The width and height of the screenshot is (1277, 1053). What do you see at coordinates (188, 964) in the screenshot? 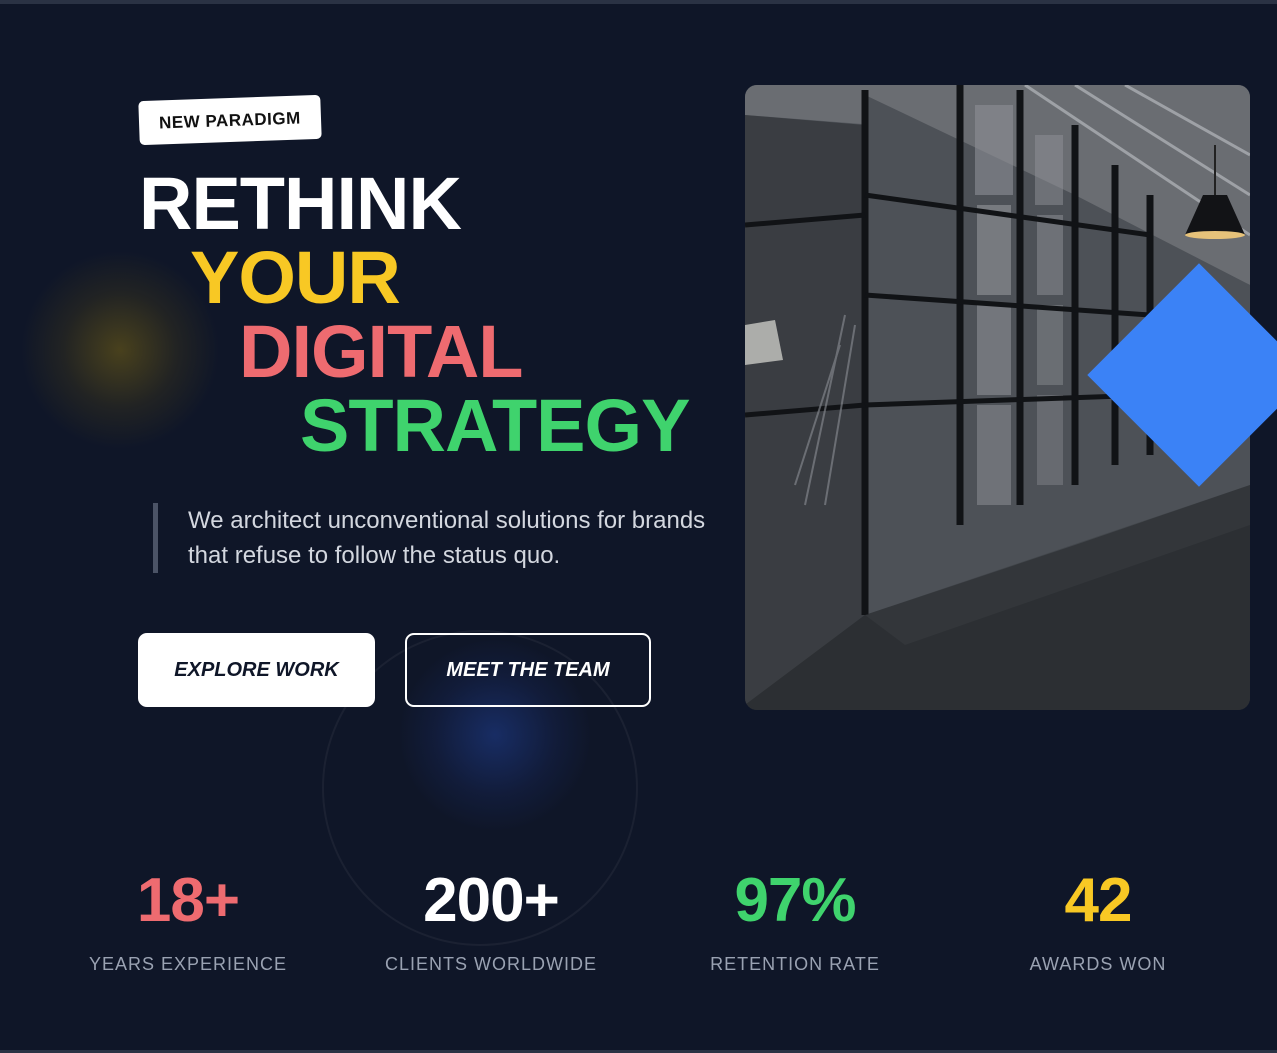
I see `stat-label: YEARS EXPERIENCE` at bounding box center [188, 964].